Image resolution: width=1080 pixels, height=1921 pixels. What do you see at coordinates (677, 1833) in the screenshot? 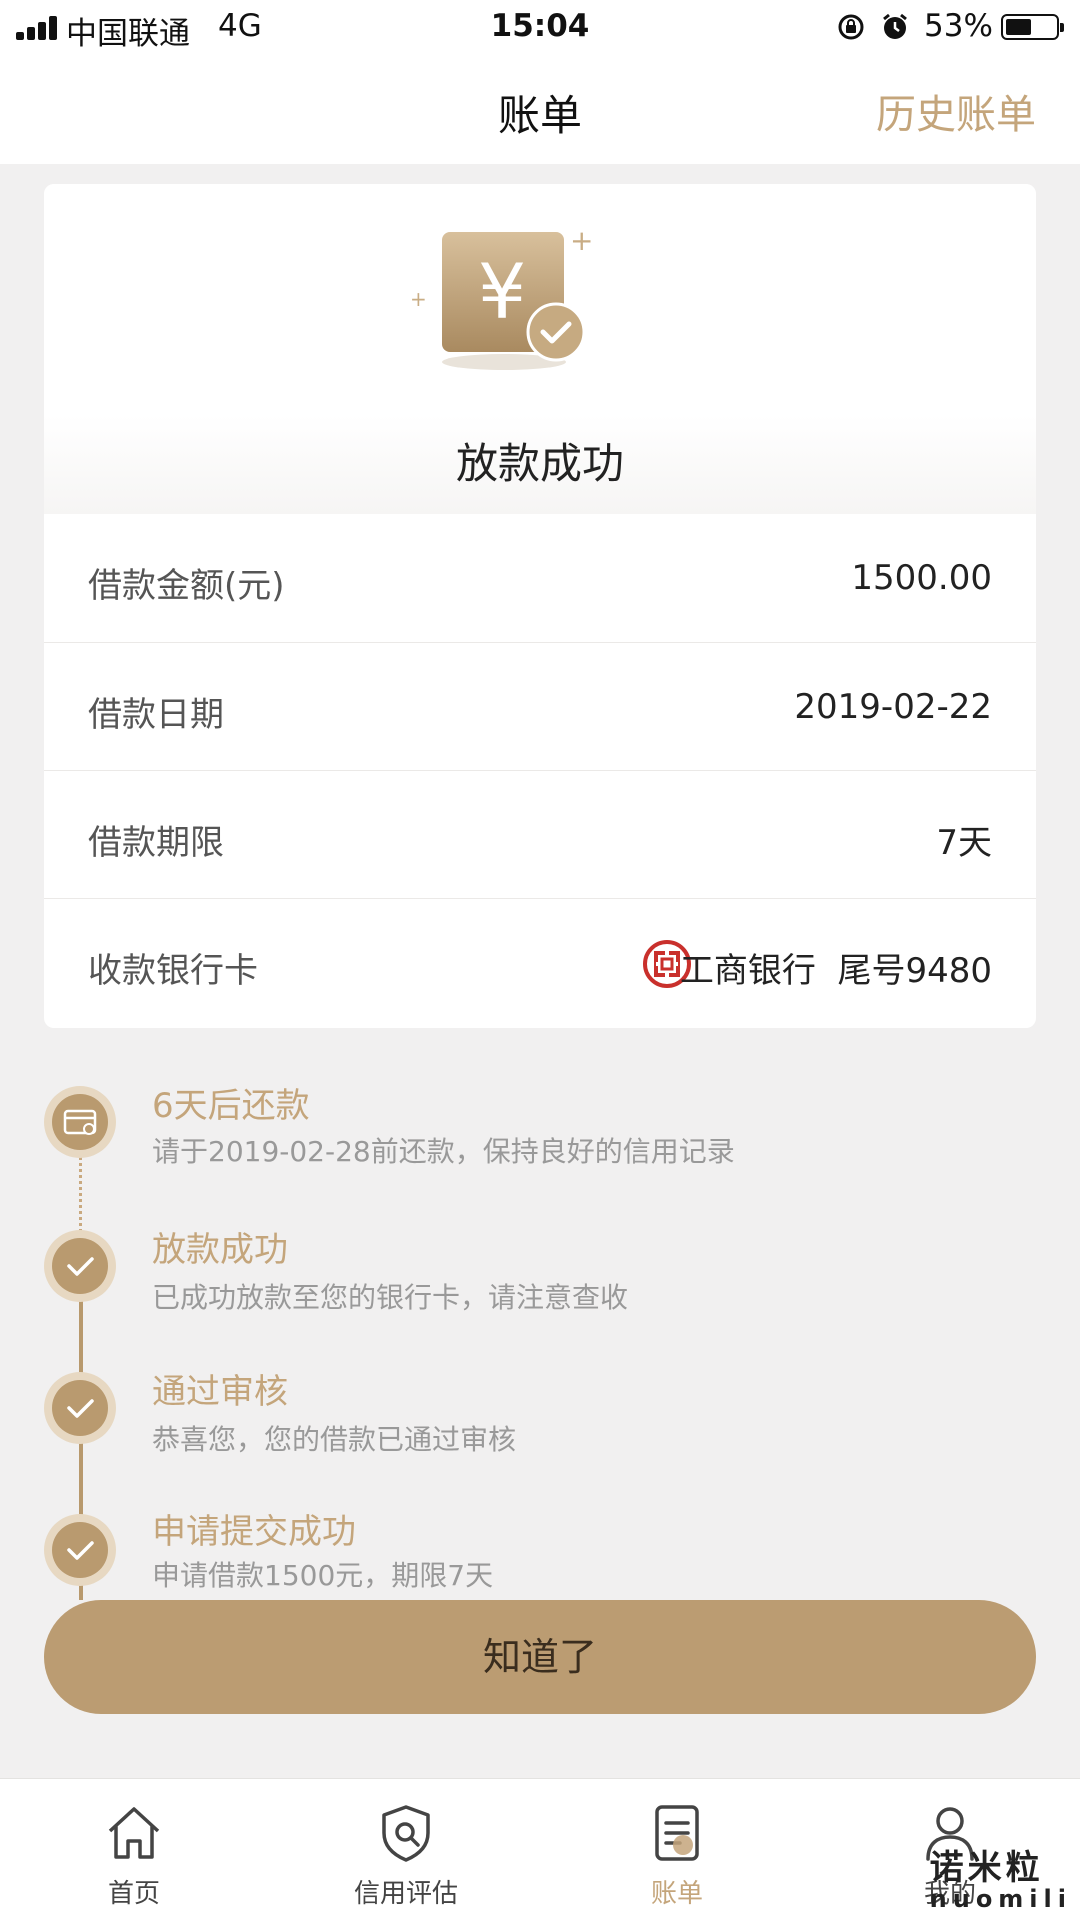
I see `bill-icon` at bounding box center [677, 1833].